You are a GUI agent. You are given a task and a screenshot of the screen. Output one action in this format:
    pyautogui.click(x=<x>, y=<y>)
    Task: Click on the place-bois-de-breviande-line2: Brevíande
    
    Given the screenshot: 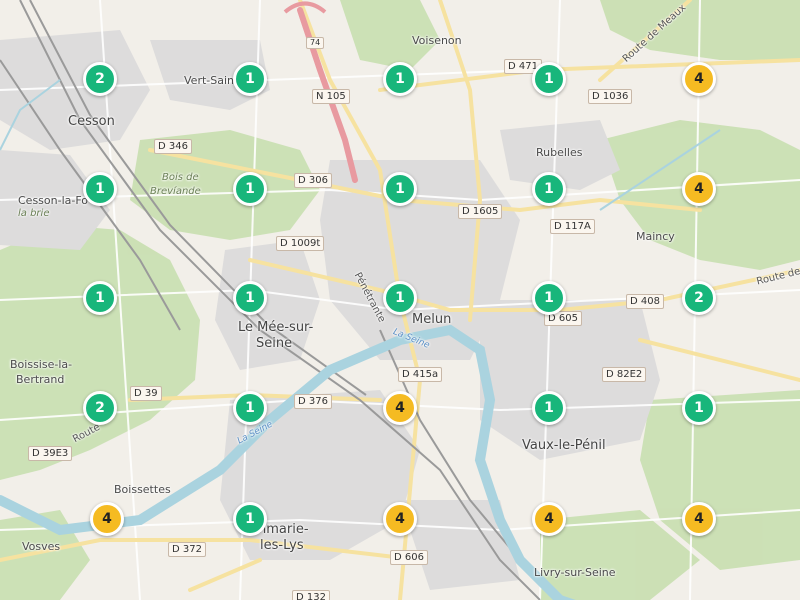 What is the action you would take?
    pyautogui.click(x=175, y=191)
    